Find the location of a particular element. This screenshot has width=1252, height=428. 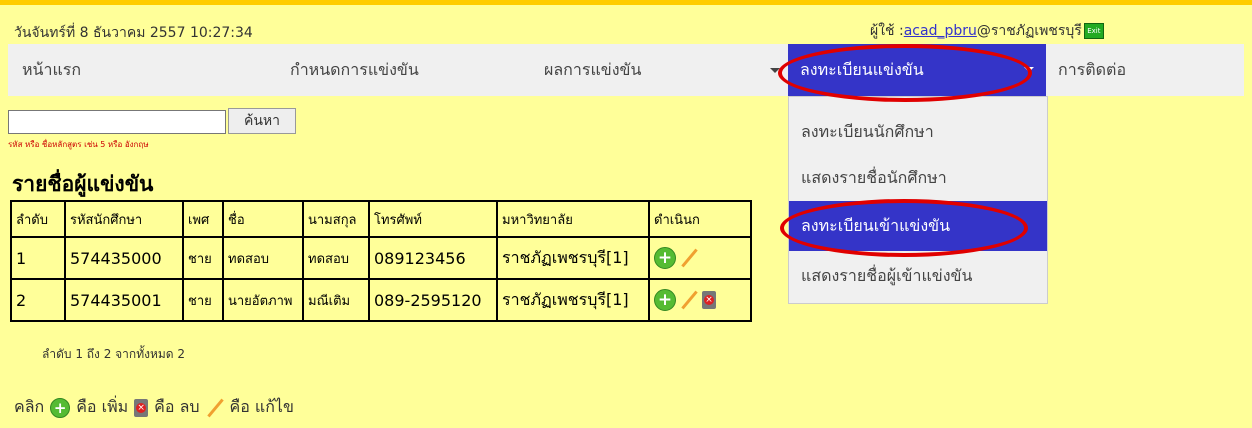

nav-register: ลงทะเบียนแข่งขัน is located at coordinates (917, 70).